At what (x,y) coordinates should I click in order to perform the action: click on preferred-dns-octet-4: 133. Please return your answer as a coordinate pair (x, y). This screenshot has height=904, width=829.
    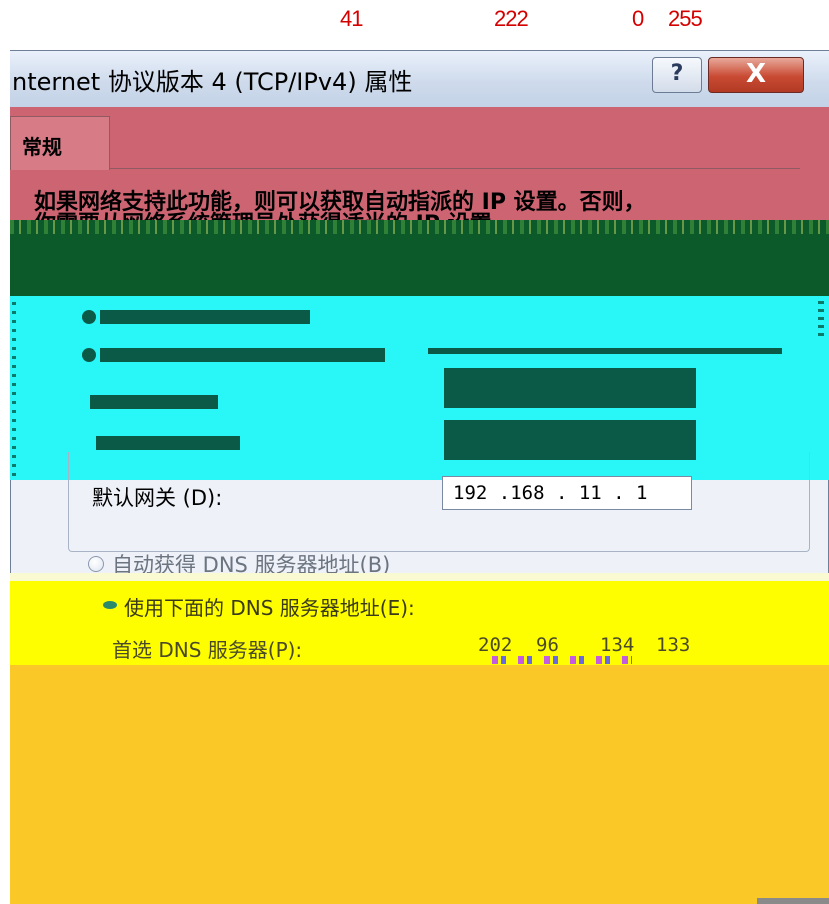
    Looking at the image, I should click on (673, 645).